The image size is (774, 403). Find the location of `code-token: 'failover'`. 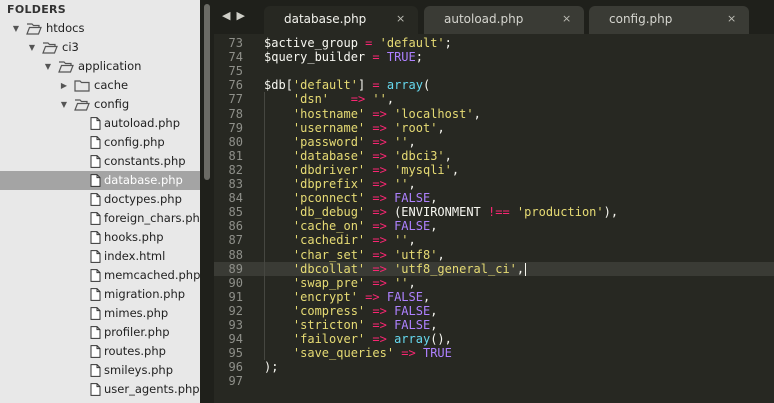

code-token: 'failover' is located at coordinates (329, 339).